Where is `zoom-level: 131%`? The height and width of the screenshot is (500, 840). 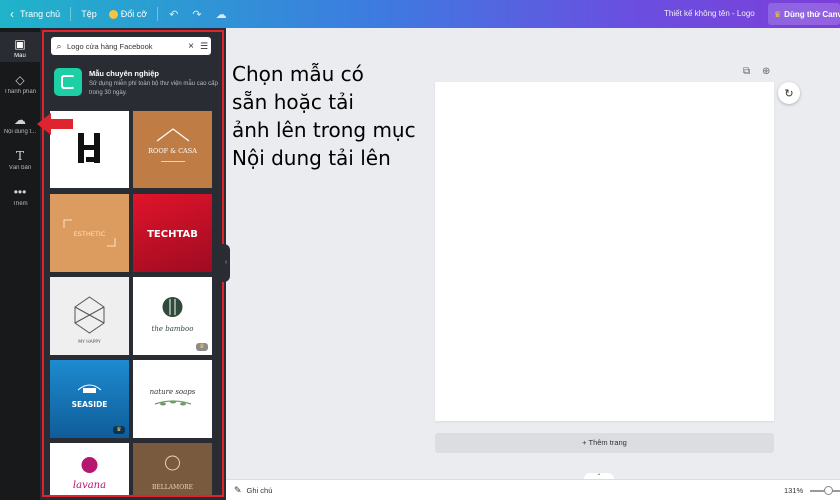 zoom-level: 131% is located at coordinates (793, 490).